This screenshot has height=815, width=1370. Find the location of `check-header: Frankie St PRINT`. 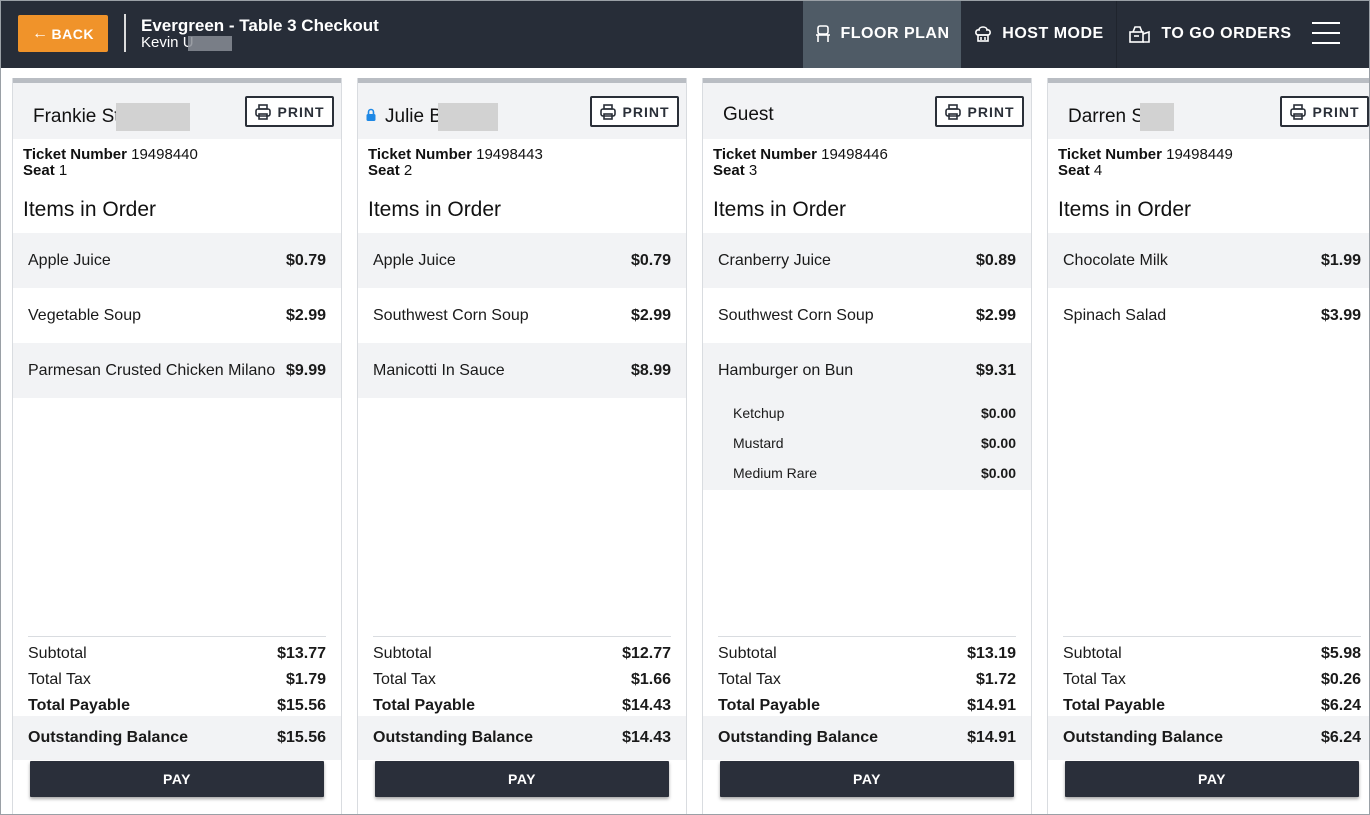

check-header: Frankie St PRINT is located at coordinates (177, 111).